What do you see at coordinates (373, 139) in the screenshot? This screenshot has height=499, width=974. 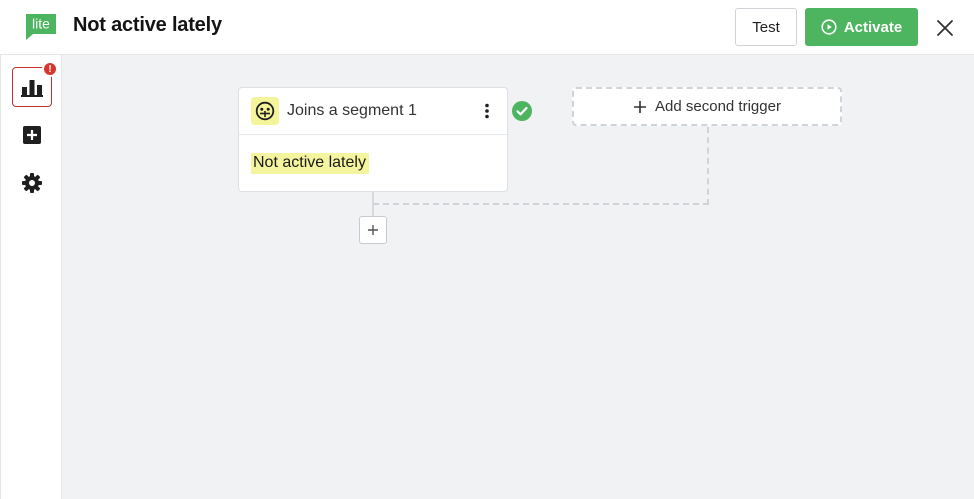 I see `trigger-card: Joins a segment 1 Not active lately` at bounding box center [373, 139].